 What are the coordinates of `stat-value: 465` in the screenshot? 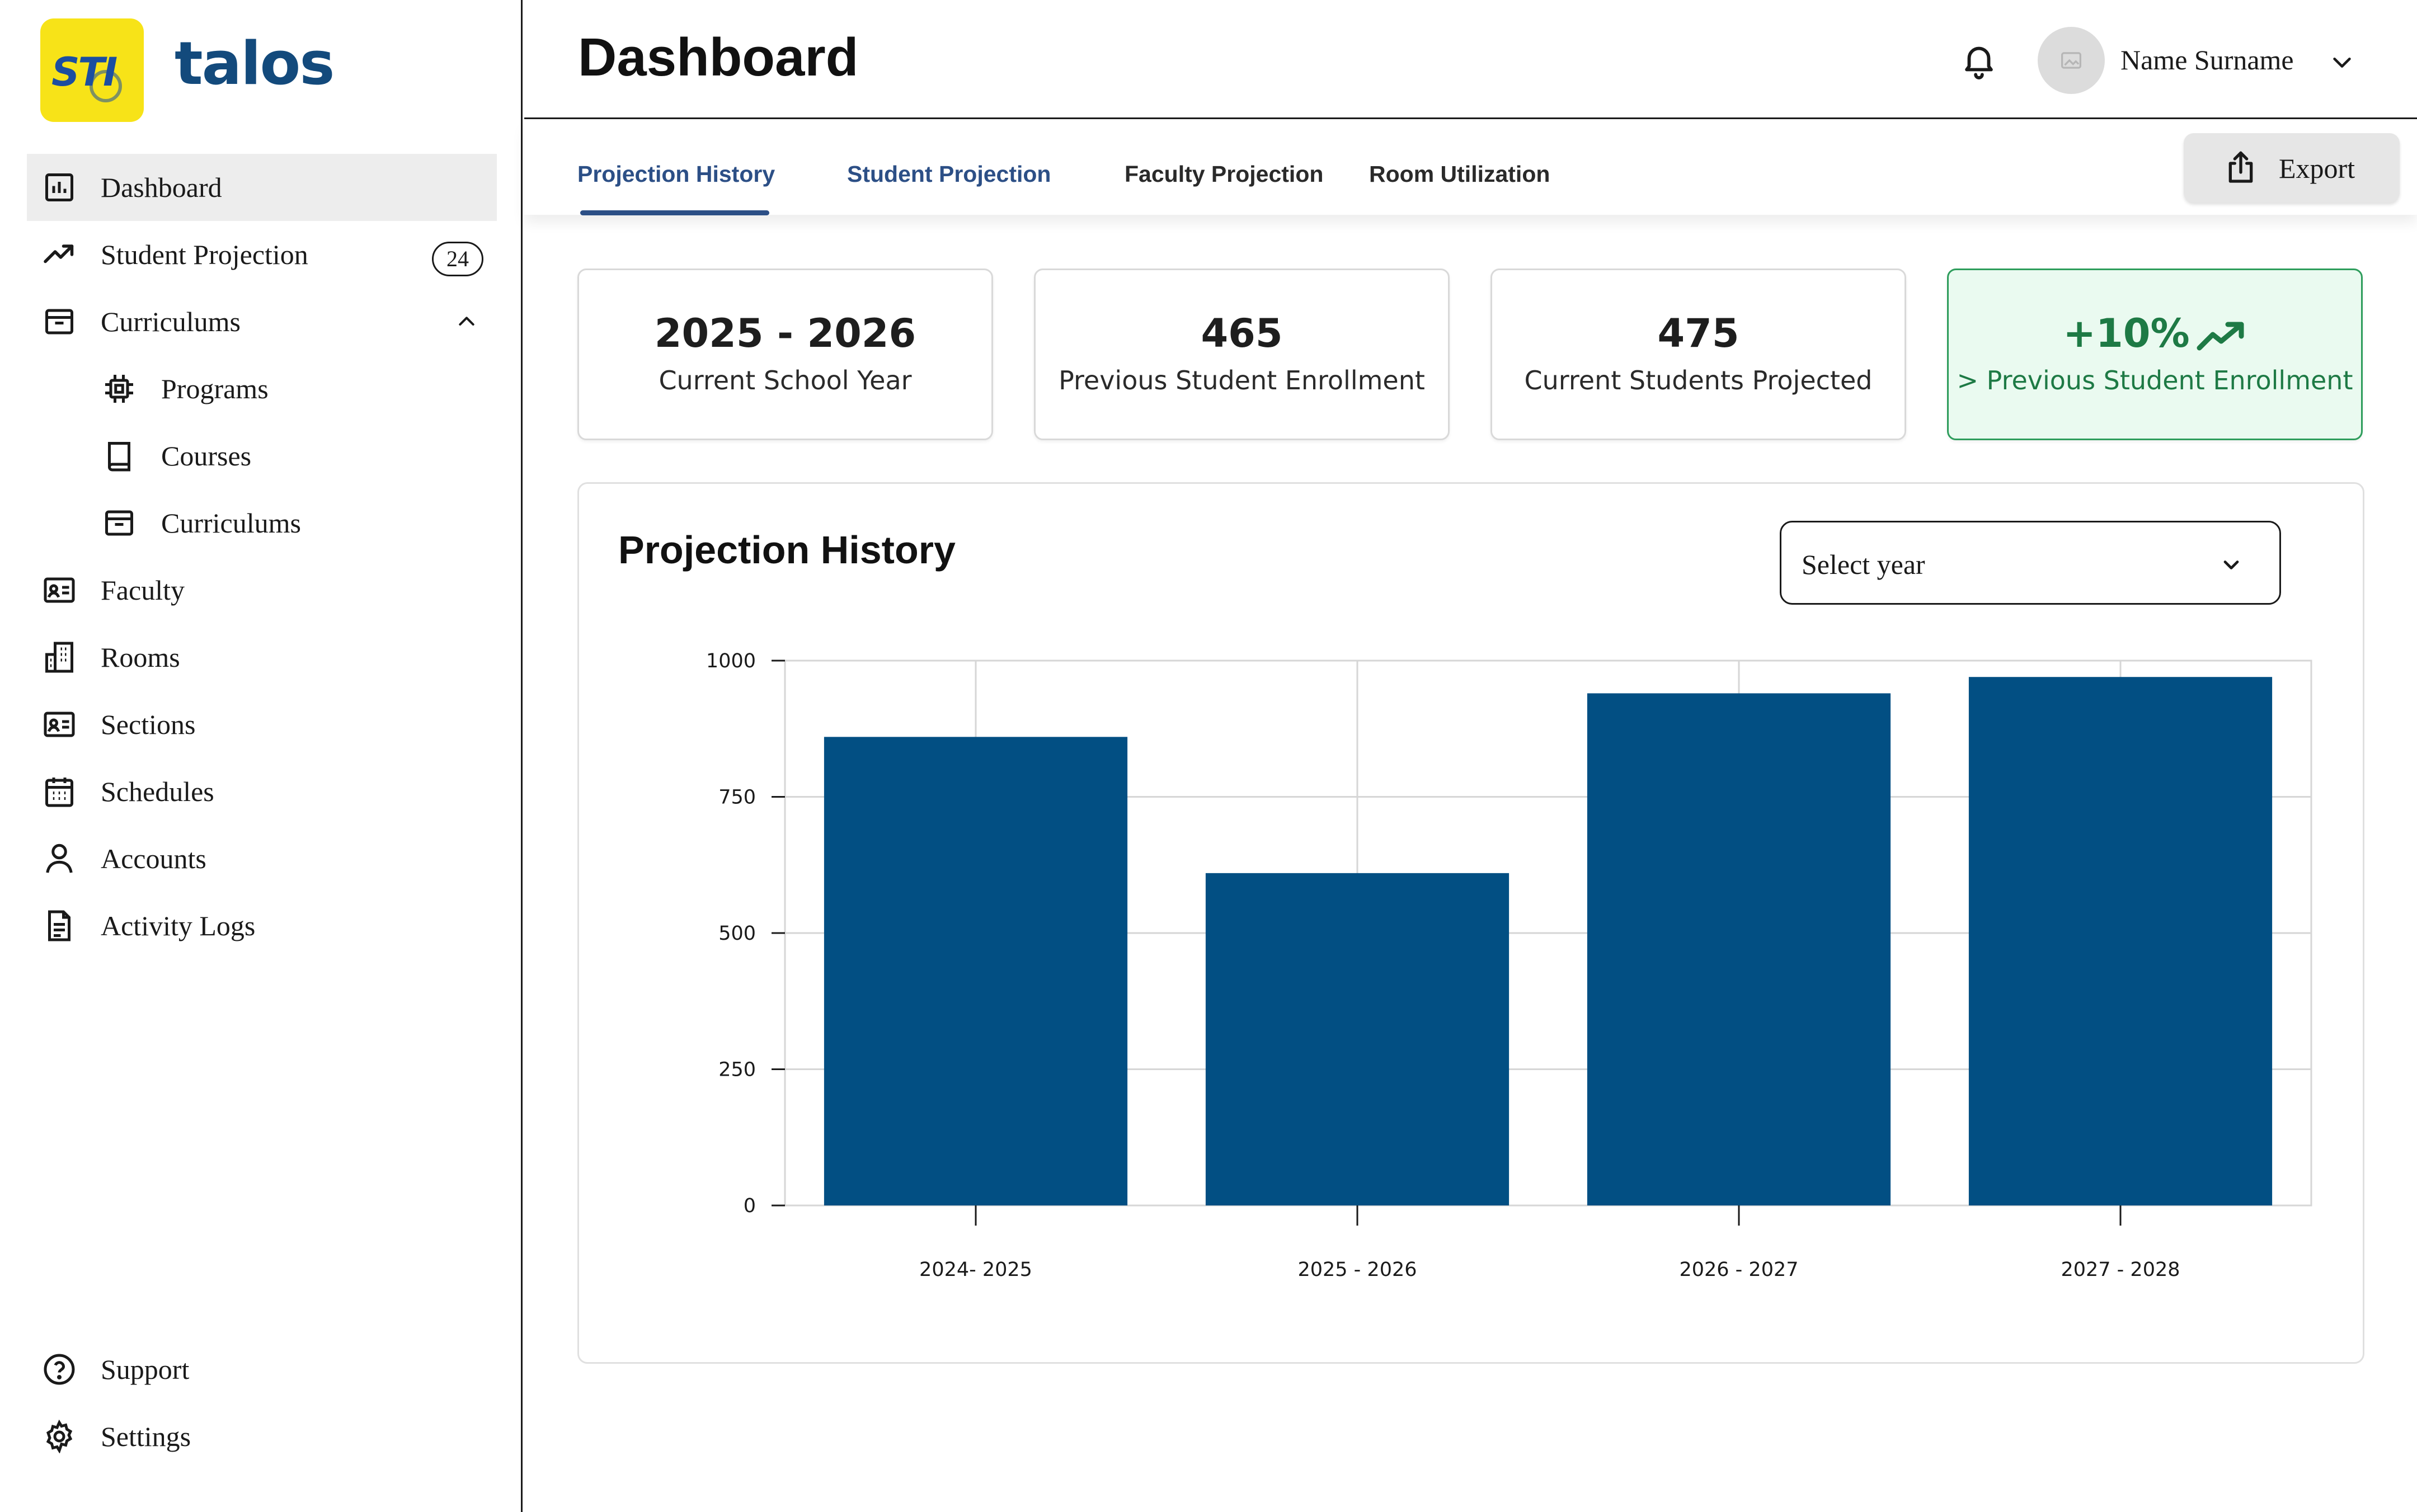 It's located at (1242, 333).